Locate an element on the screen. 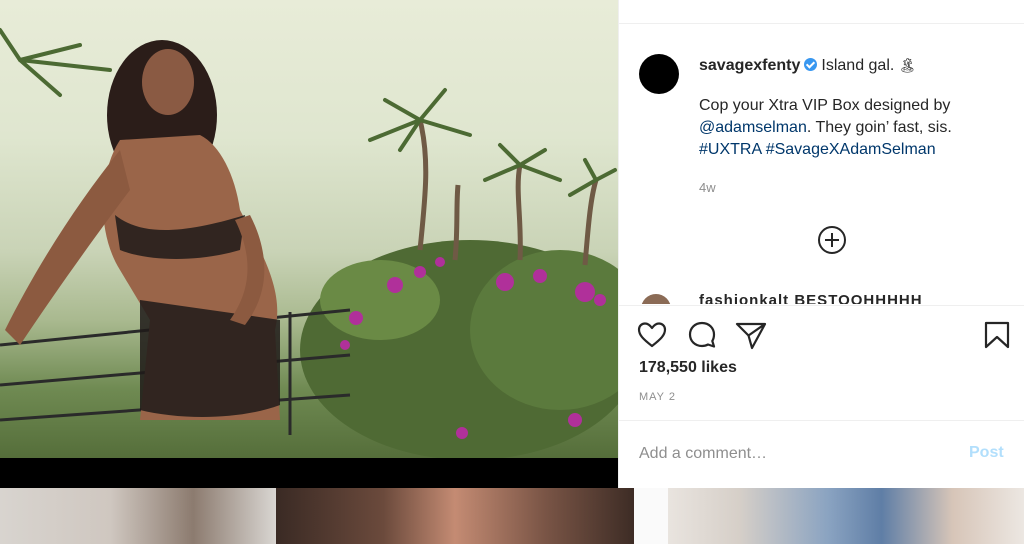  verified-badge-icon is located at coordinates (811, 64).